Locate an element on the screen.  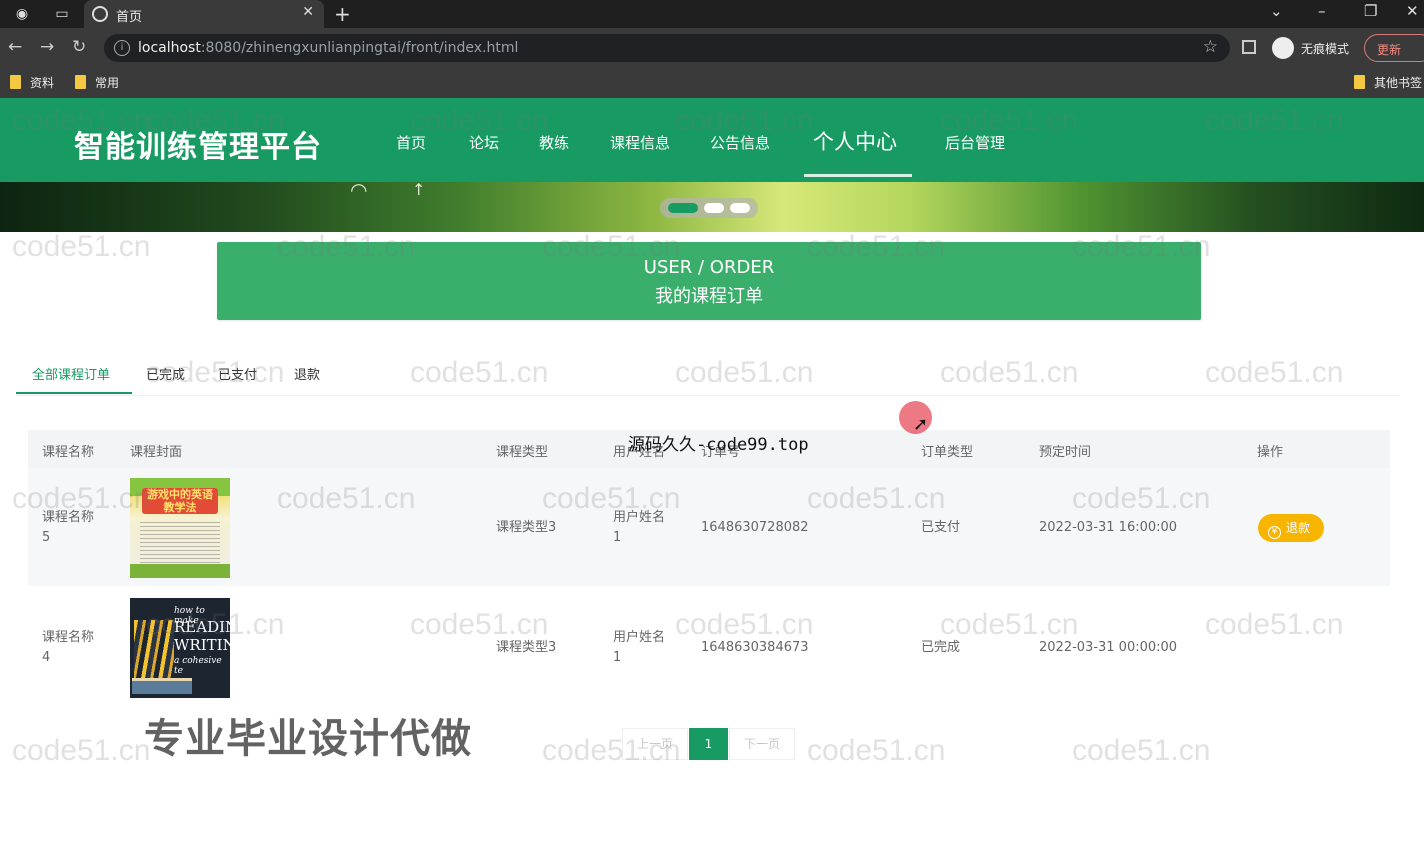
url-host: localhost is located at coordinates (169, 48).